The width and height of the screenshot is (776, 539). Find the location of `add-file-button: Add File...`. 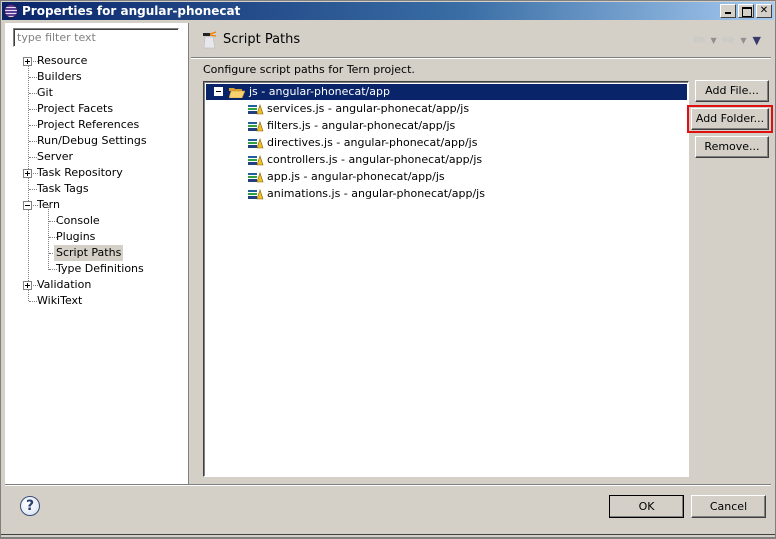

add-file-button: Add File... is located at coordinates (732, 91).